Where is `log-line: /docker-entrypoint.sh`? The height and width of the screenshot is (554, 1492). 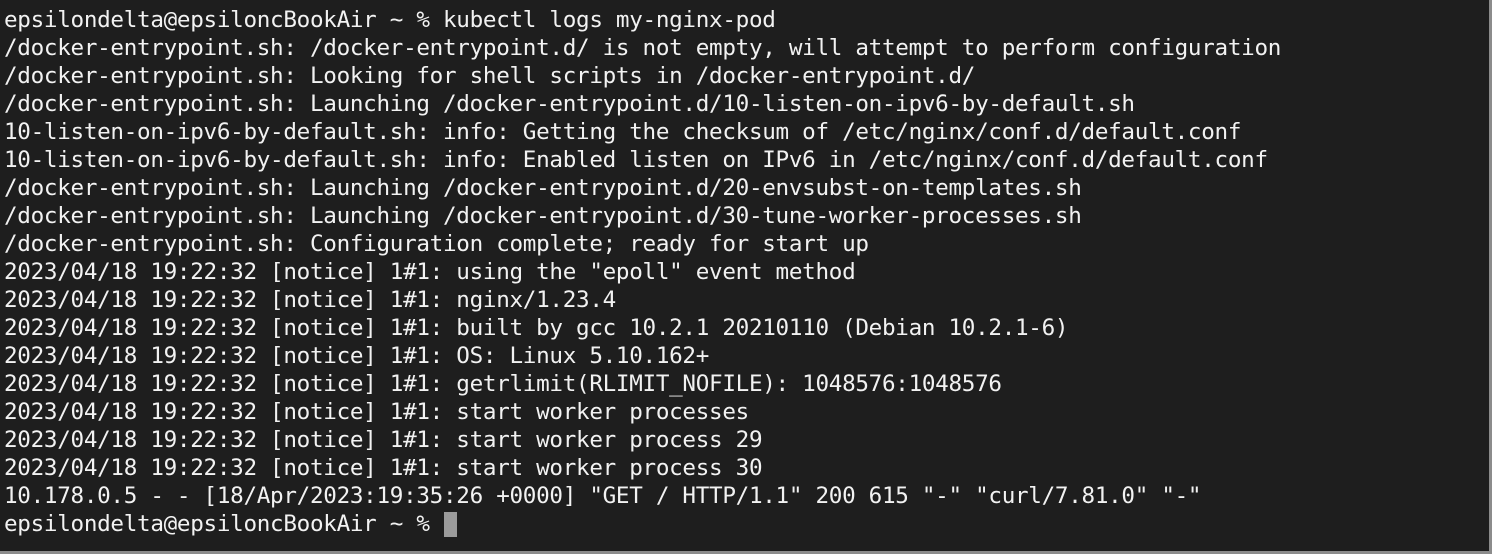 log-line: /docker-entrypoint.sh is located at coordinates (643, 48).